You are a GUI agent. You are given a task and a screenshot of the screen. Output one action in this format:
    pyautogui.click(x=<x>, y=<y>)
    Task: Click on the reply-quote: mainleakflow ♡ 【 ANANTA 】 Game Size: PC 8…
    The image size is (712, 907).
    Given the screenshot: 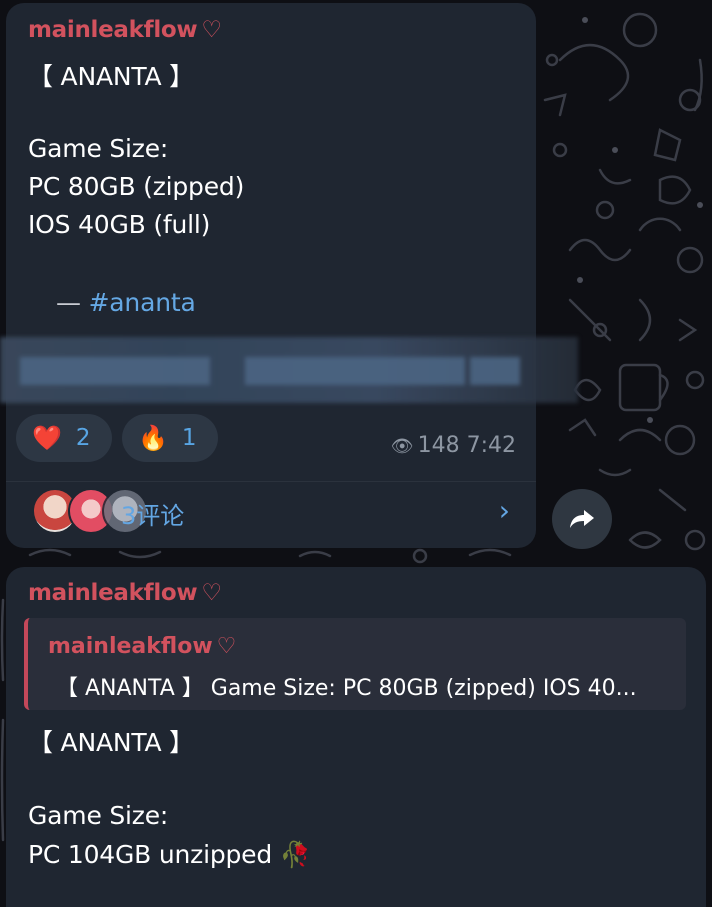 What is the action you would take?
    pyautogui.click(x=355, y=664)
    